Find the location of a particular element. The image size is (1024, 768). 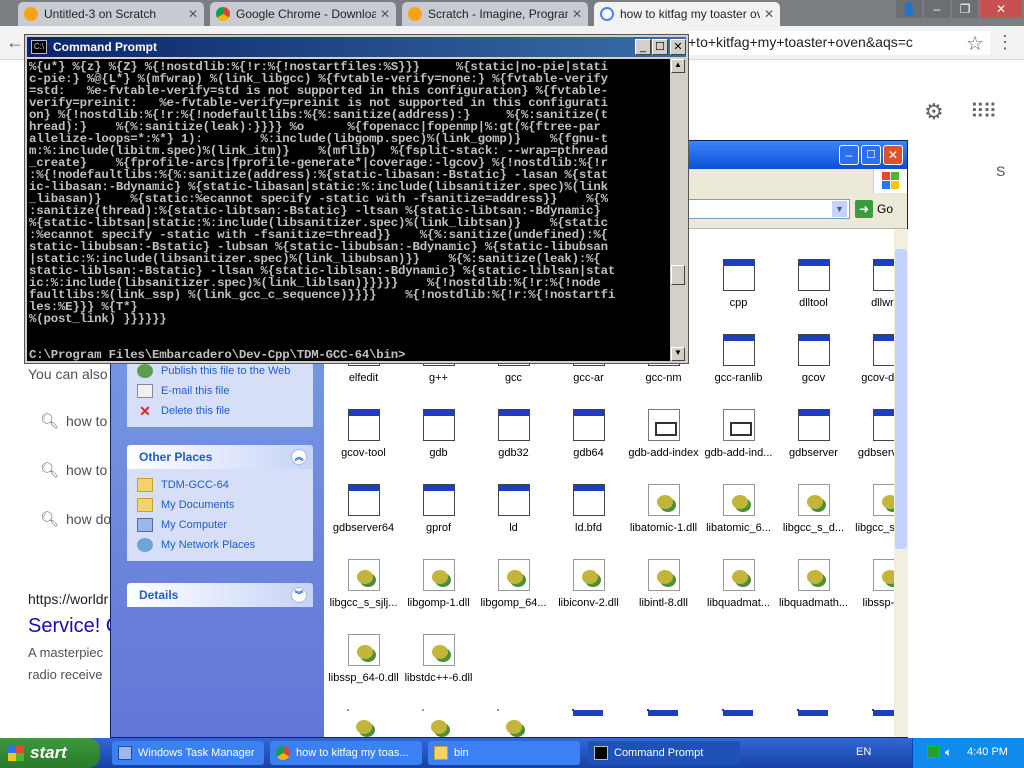

file-item: gdbserver32 is located at coordinates (872, 434).